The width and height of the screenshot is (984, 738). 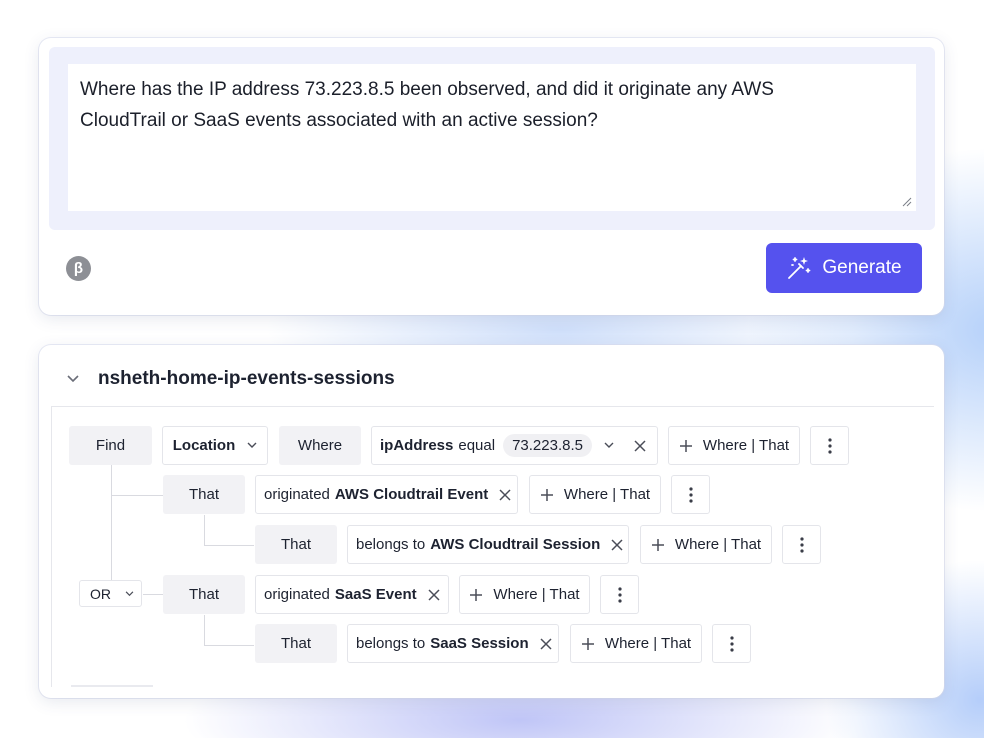 I want to click on relationship-target: AWS Cloudtrail Session, so click(x=515, y=544).